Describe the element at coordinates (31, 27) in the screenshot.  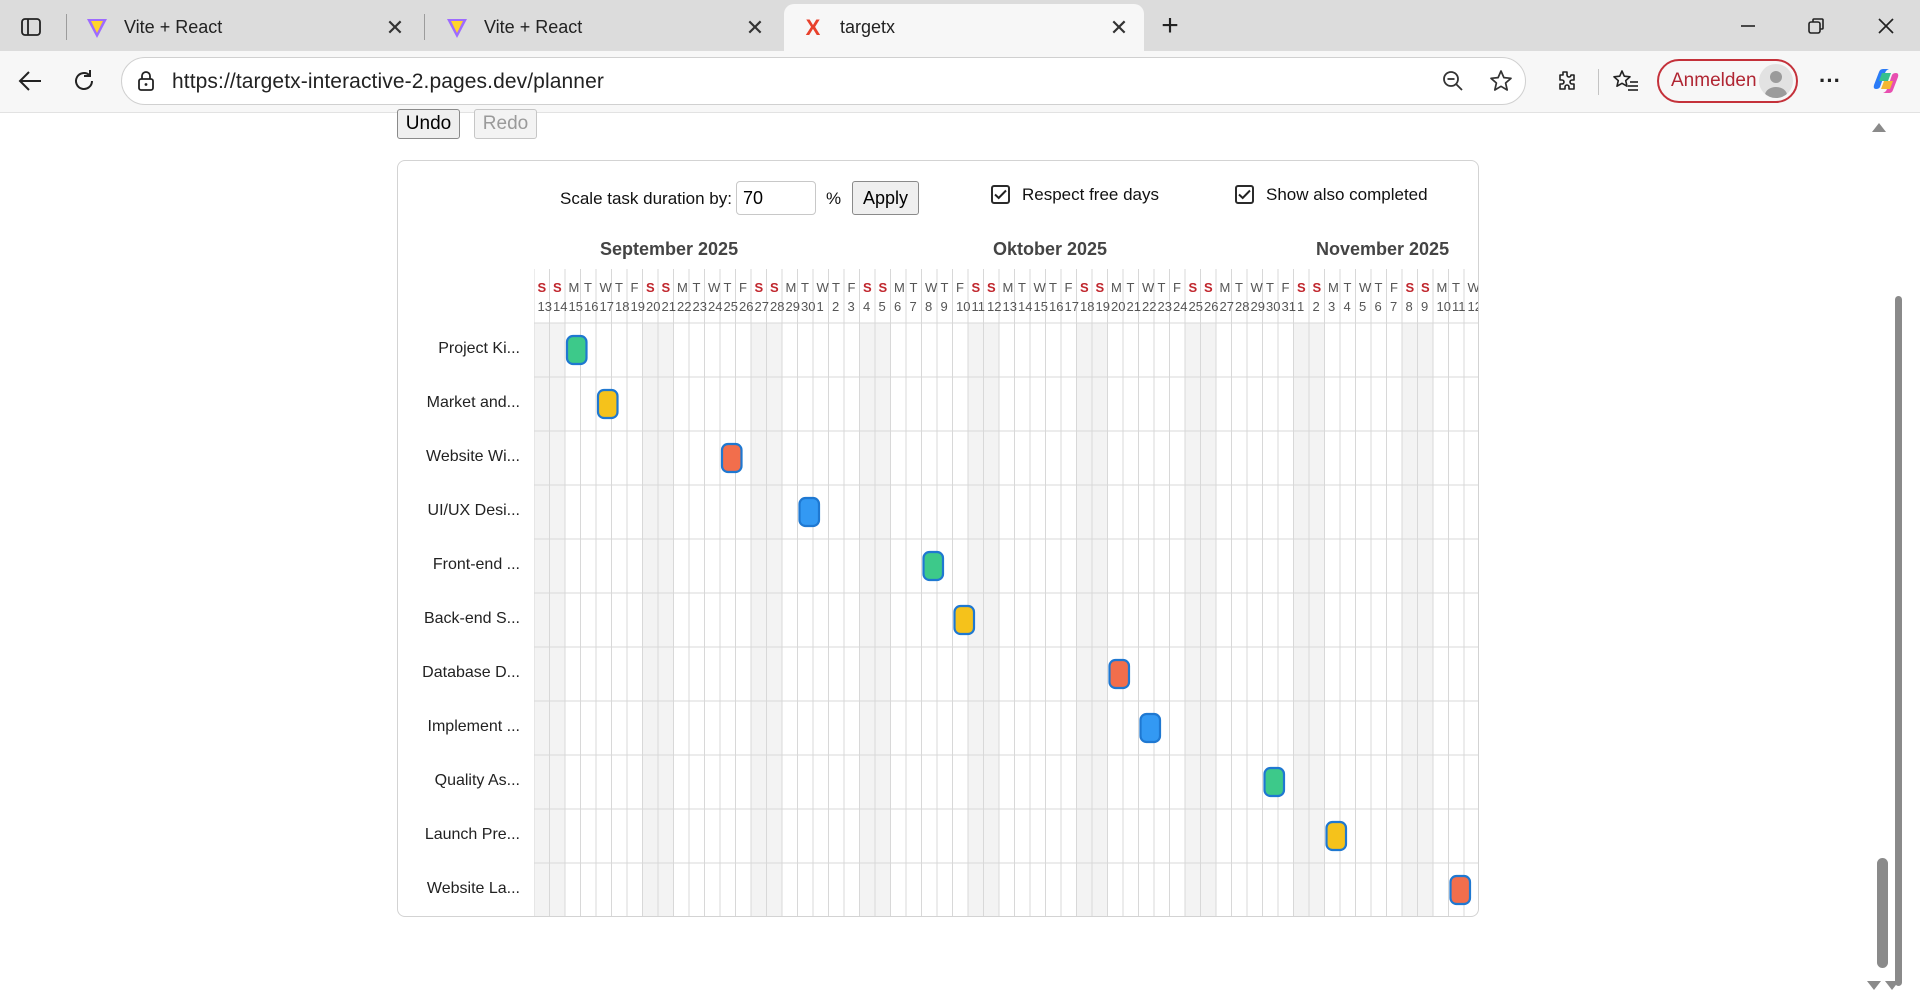
I see `tab-actions-icon` at that location.